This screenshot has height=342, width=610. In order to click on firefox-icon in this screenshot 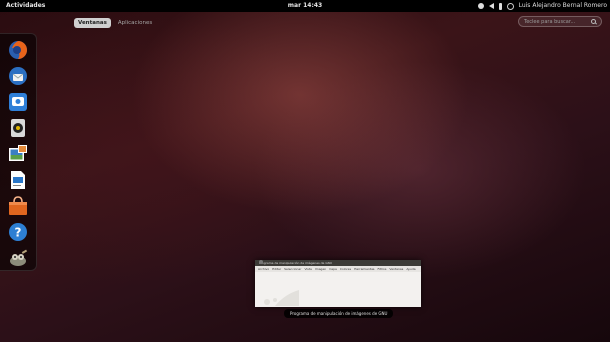, I will do `click(18, 50)`.